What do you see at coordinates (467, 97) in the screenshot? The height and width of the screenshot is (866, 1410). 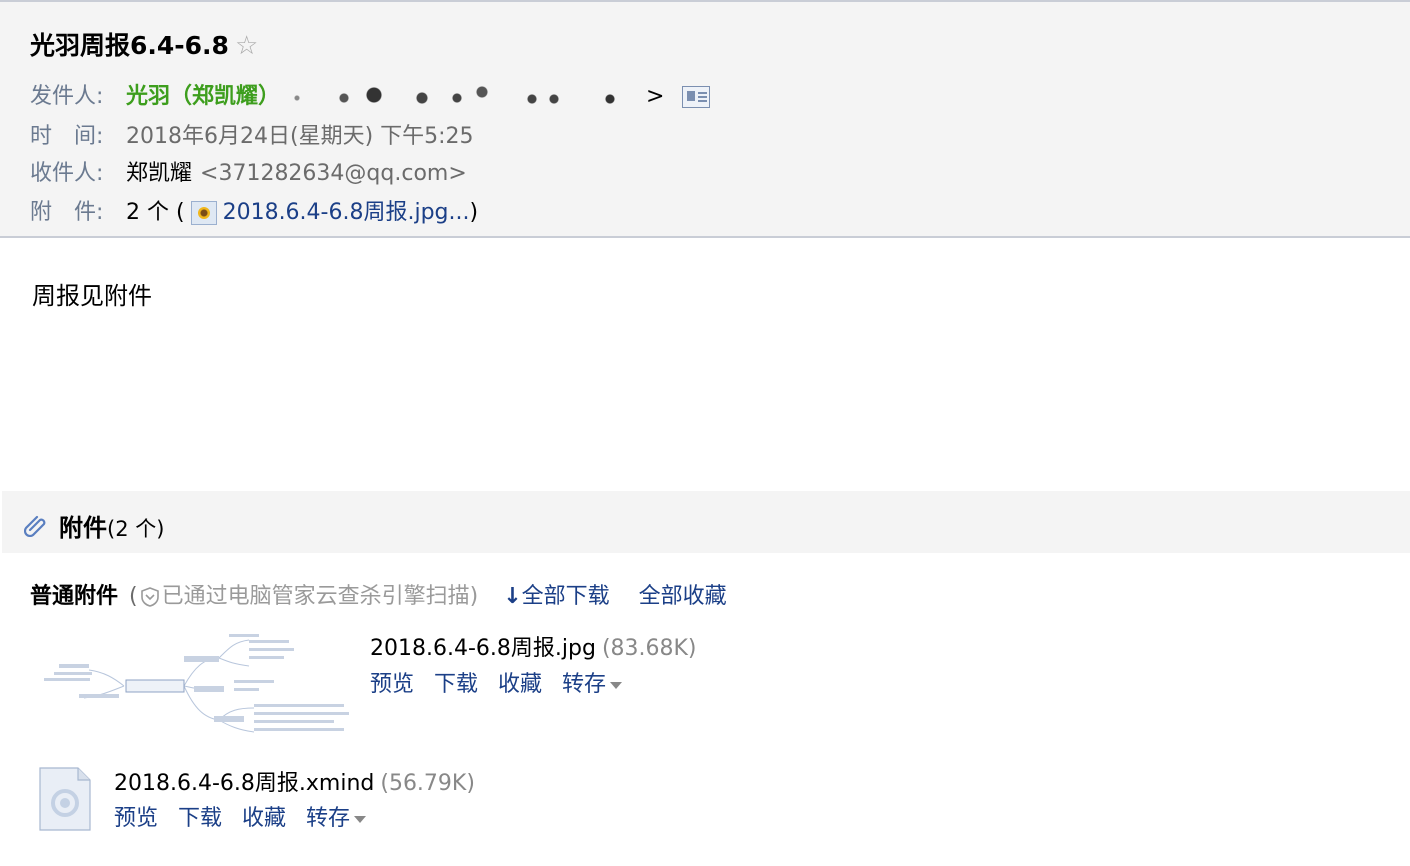 I see `sender-email-redacted` at bounding box center [467, 97].